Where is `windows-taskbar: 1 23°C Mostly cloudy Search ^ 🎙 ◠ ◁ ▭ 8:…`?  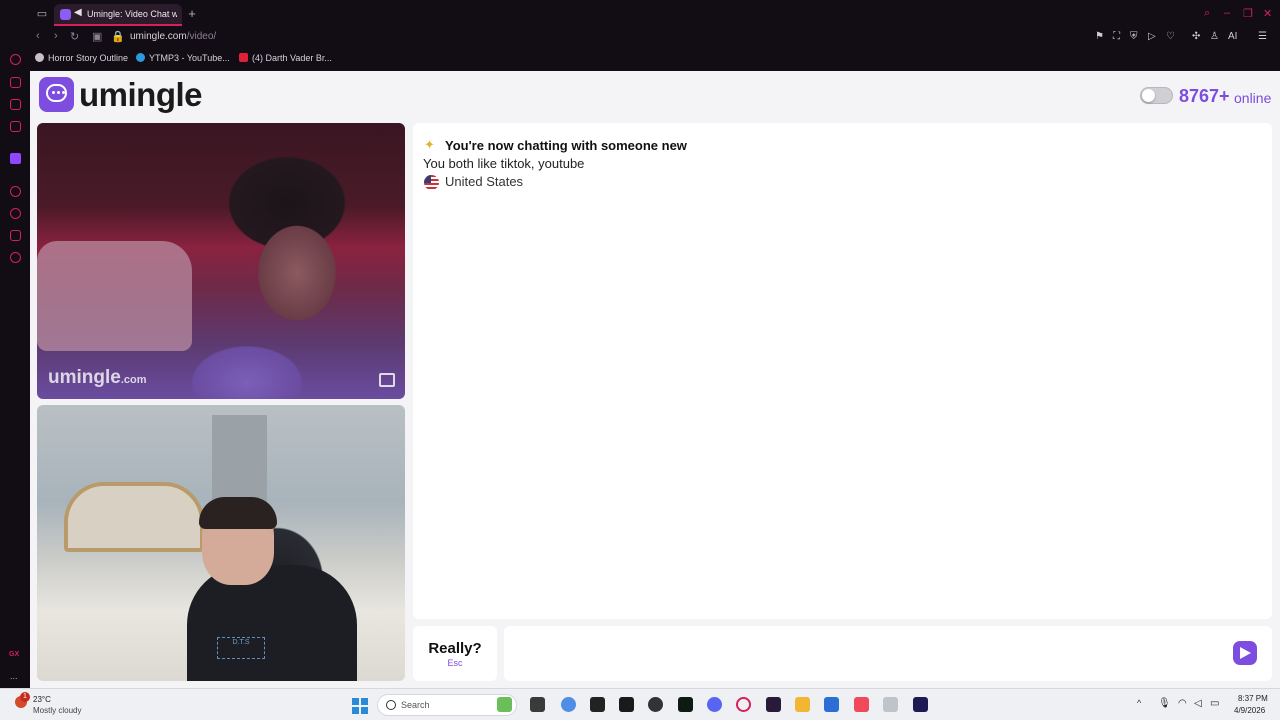
windows-taskbar: 1 23°C Mostly cloudy Search ^ 🎙 ◠ ◁ ▭ 8:… is located at coordinates (640, 704).